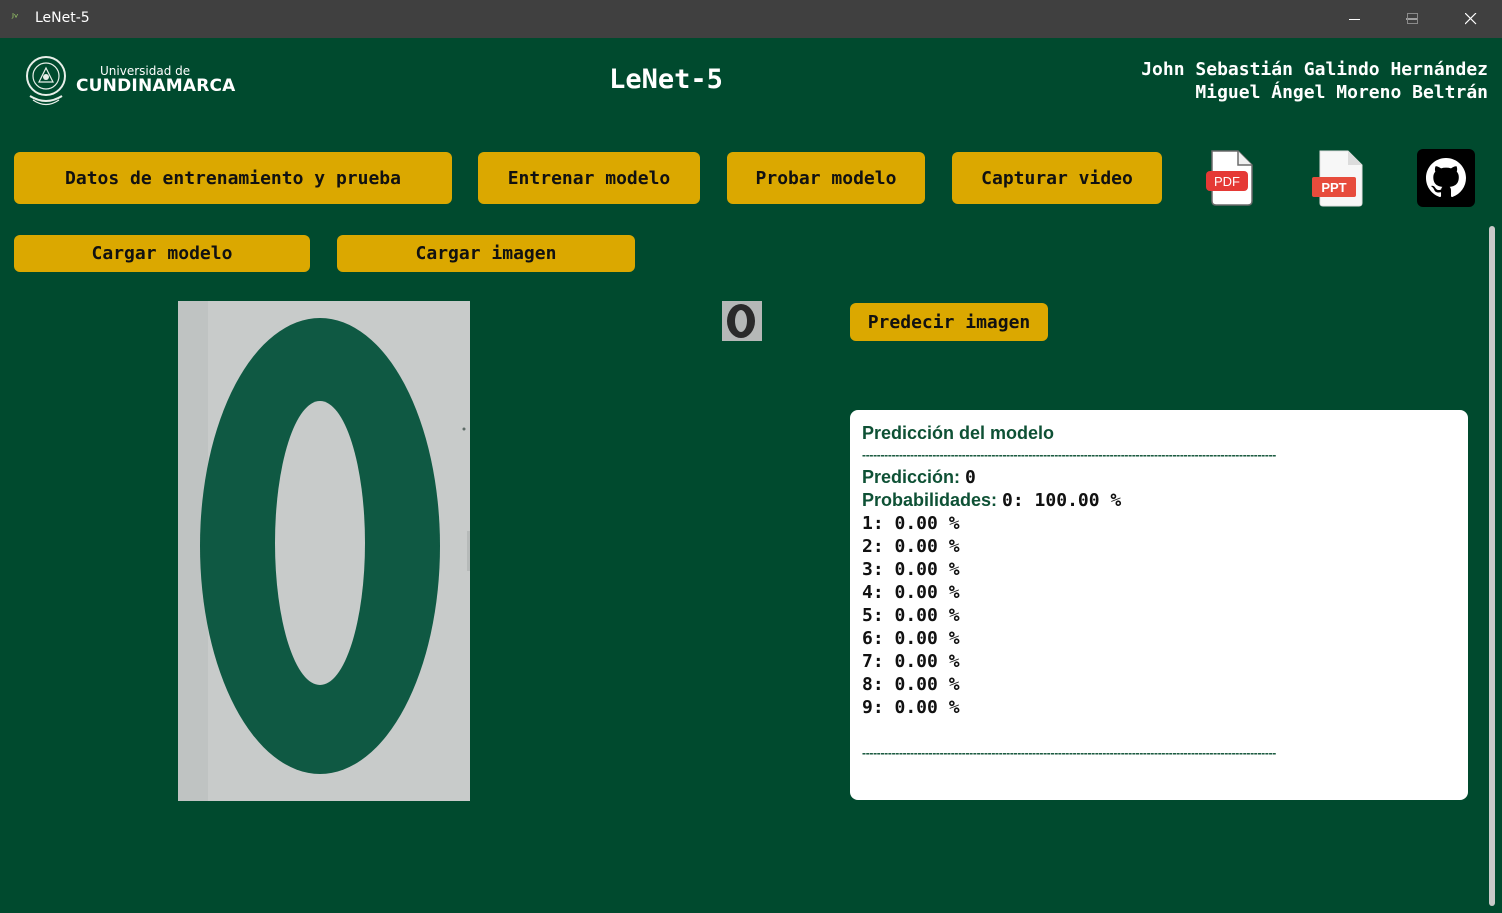 The height and width of the screenshot is (913, 1502). What do you see at coordinates (911, 615) in the screenshot?
I see `probability-5: 5: 0.00 %` at bounding box center [911, 615].